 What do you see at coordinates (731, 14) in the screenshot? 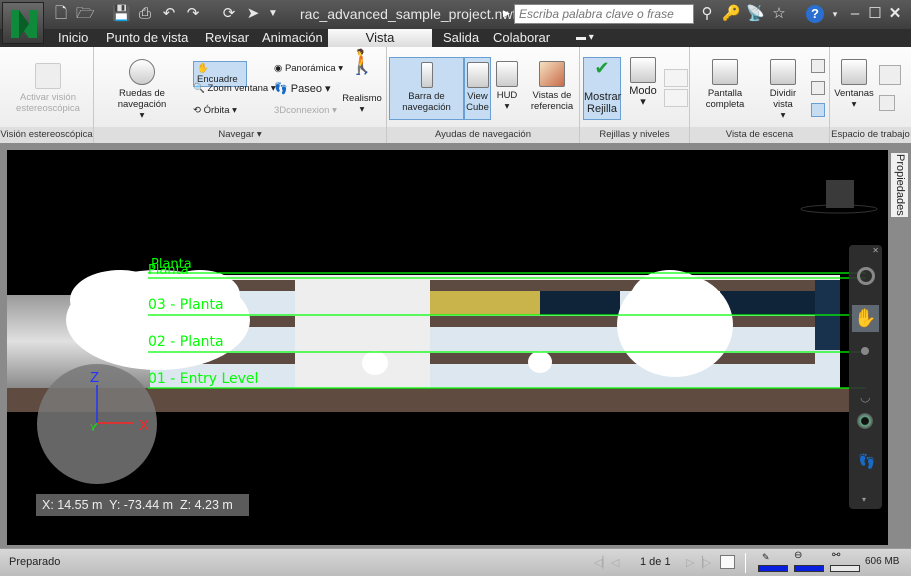
I see `key-icon: 🔑` at bounding box center [731, 14].